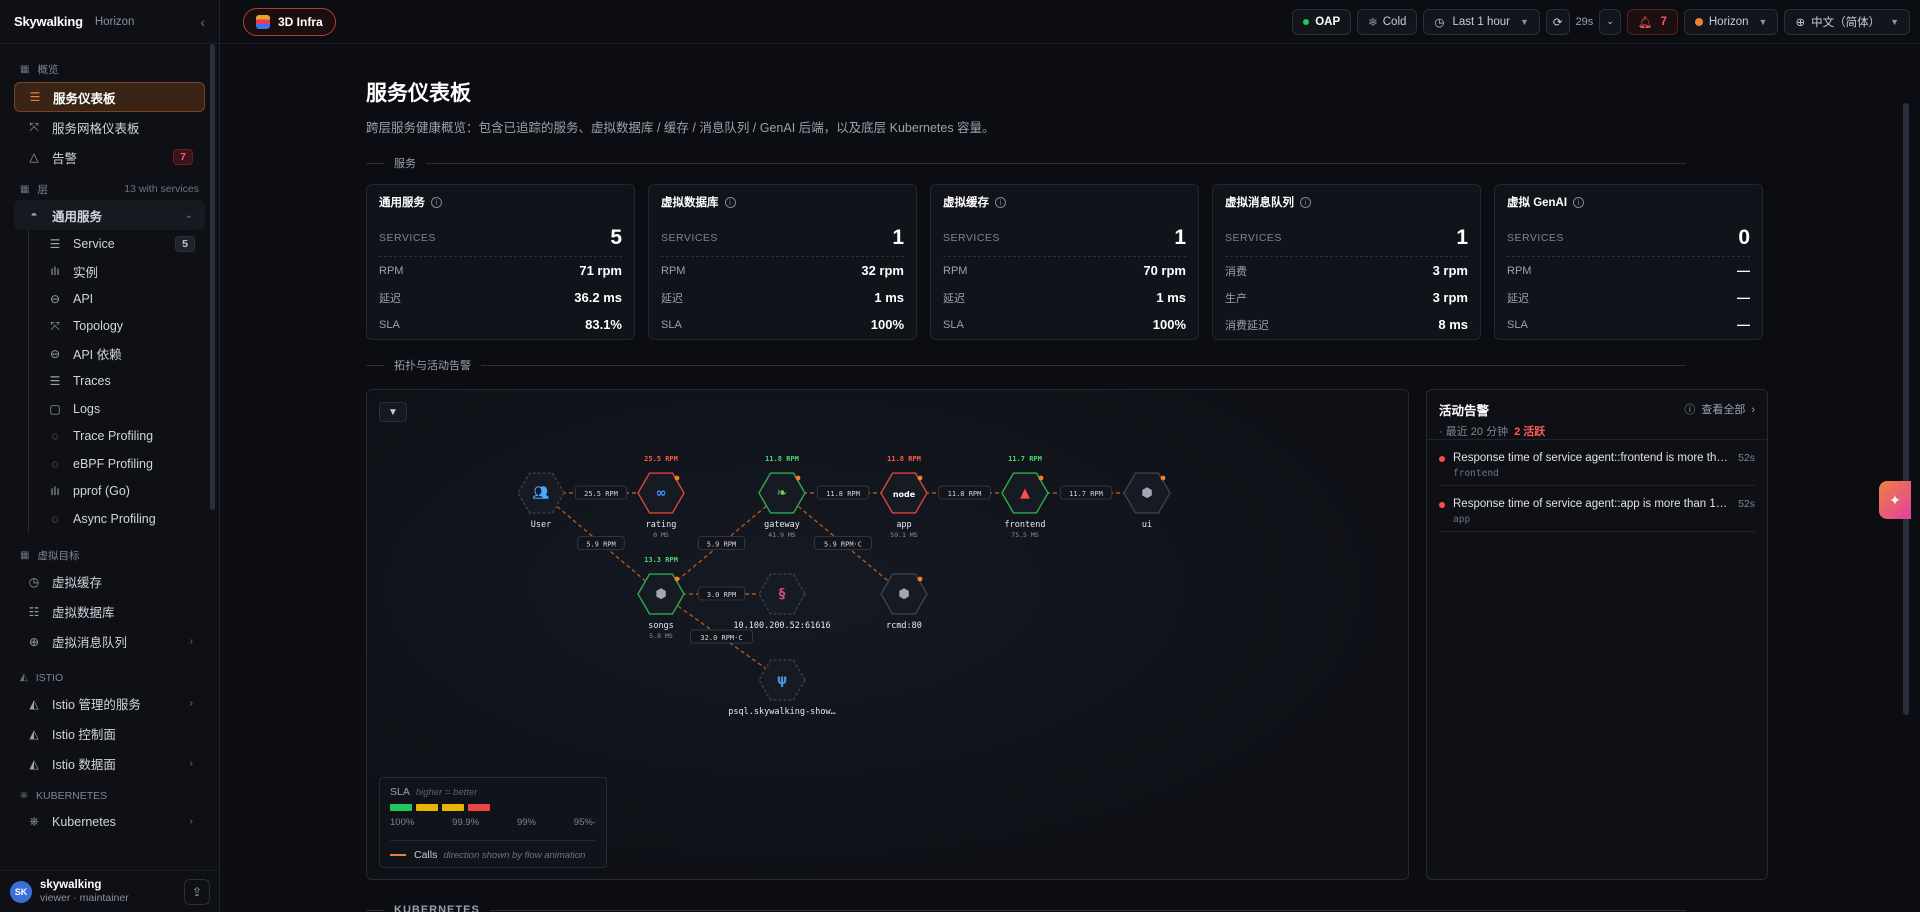  What do you see at coordinates (109, 704) in the screenshot?
I see `nav-istio-services: ◭ Istio 管理的服务 ›` at bounding box center [109, 704].